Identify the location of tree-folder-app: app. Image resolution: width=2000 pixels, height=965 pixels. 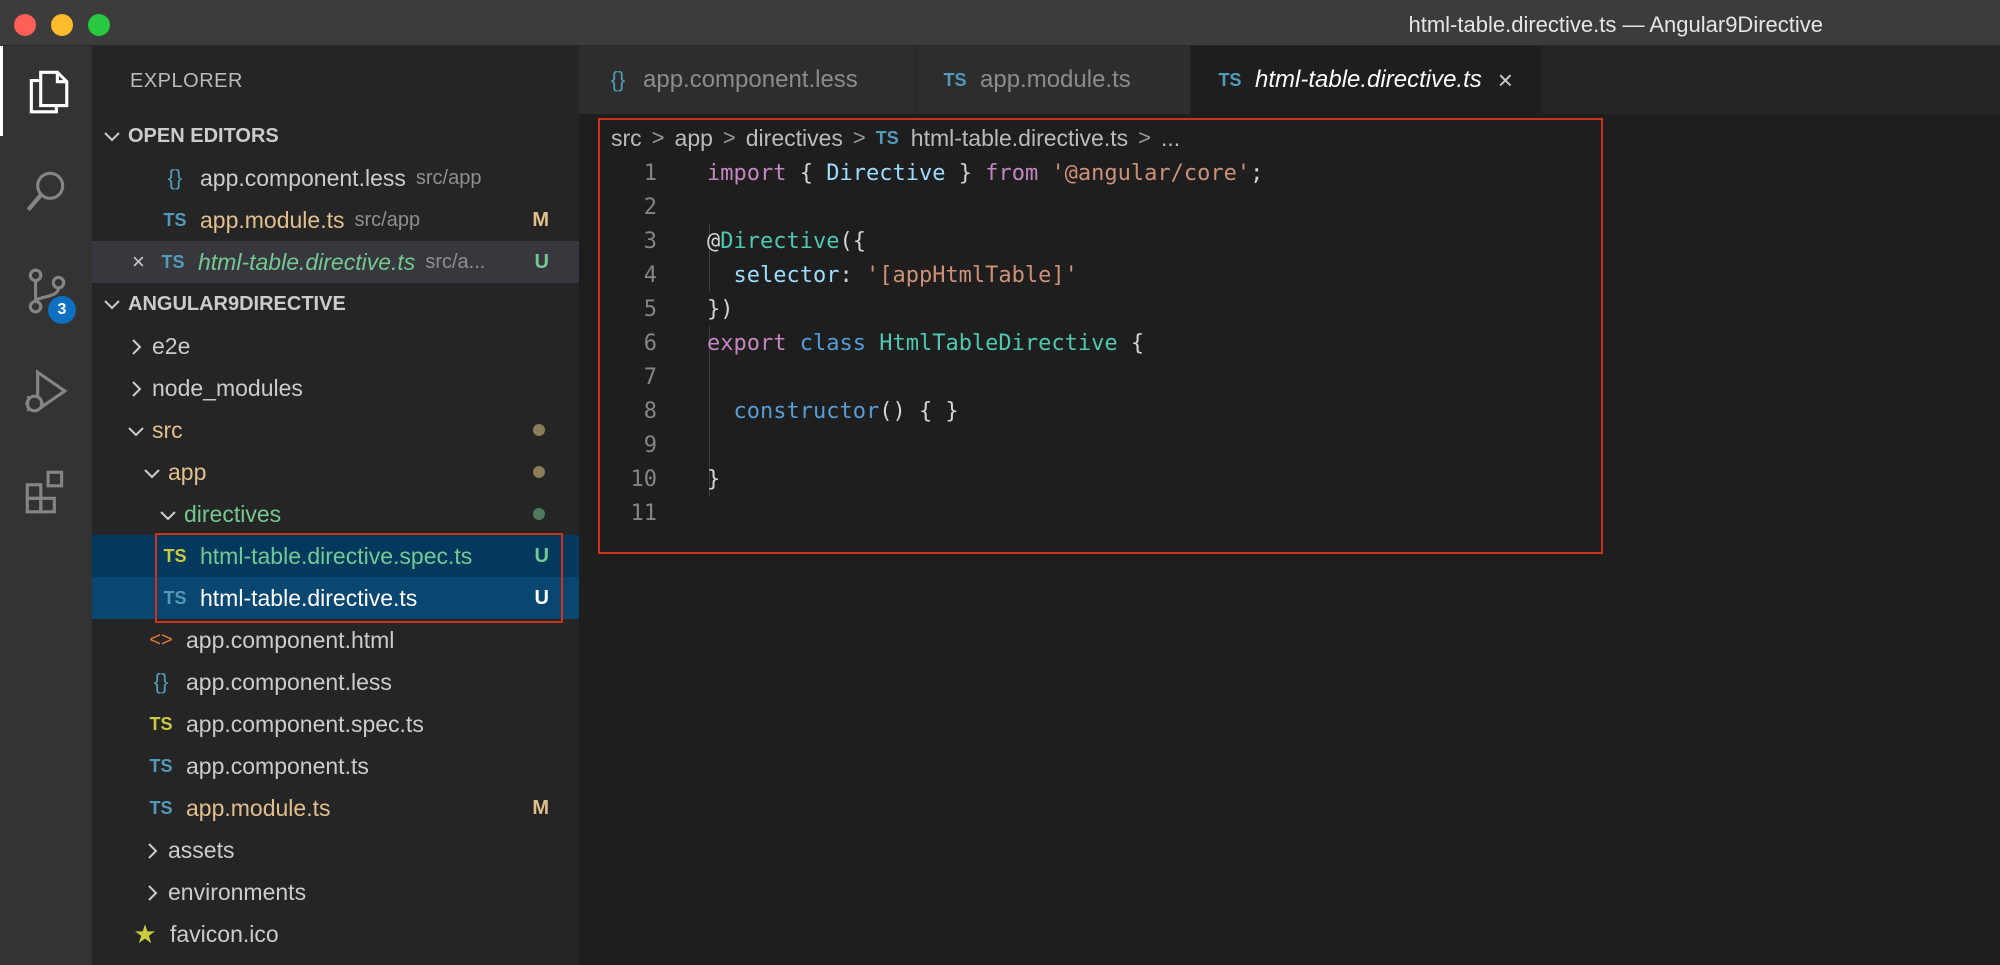
(335, 472).